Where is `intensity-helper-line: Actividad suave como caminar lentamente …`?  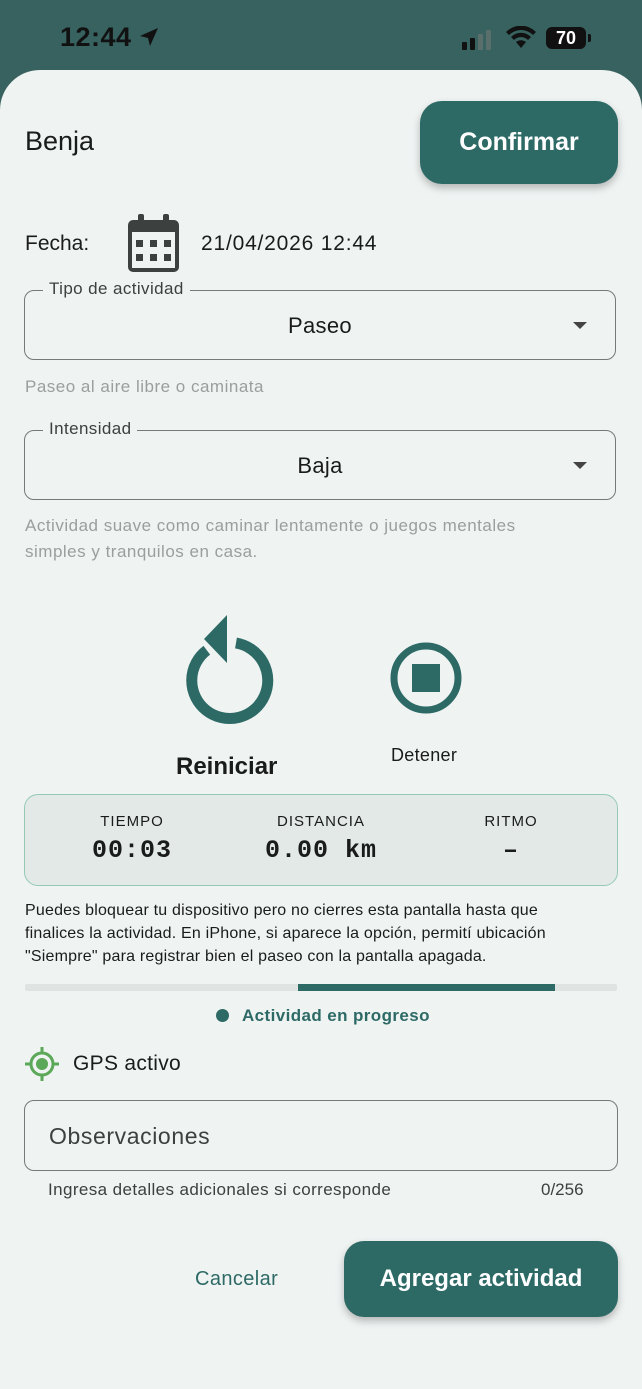
intensity-helper-line: Actividad suave como caminar lentamente … is located at coordinates (270, 525).